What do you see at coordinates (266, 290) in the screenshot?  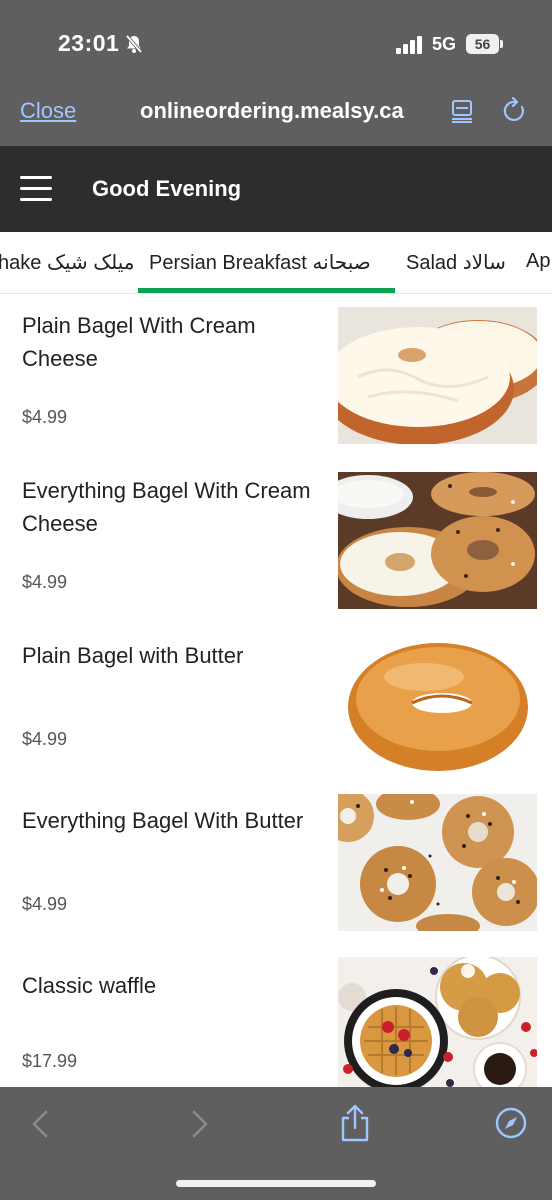 I see `active-tab-indicator` at bounding box center [266, 290].